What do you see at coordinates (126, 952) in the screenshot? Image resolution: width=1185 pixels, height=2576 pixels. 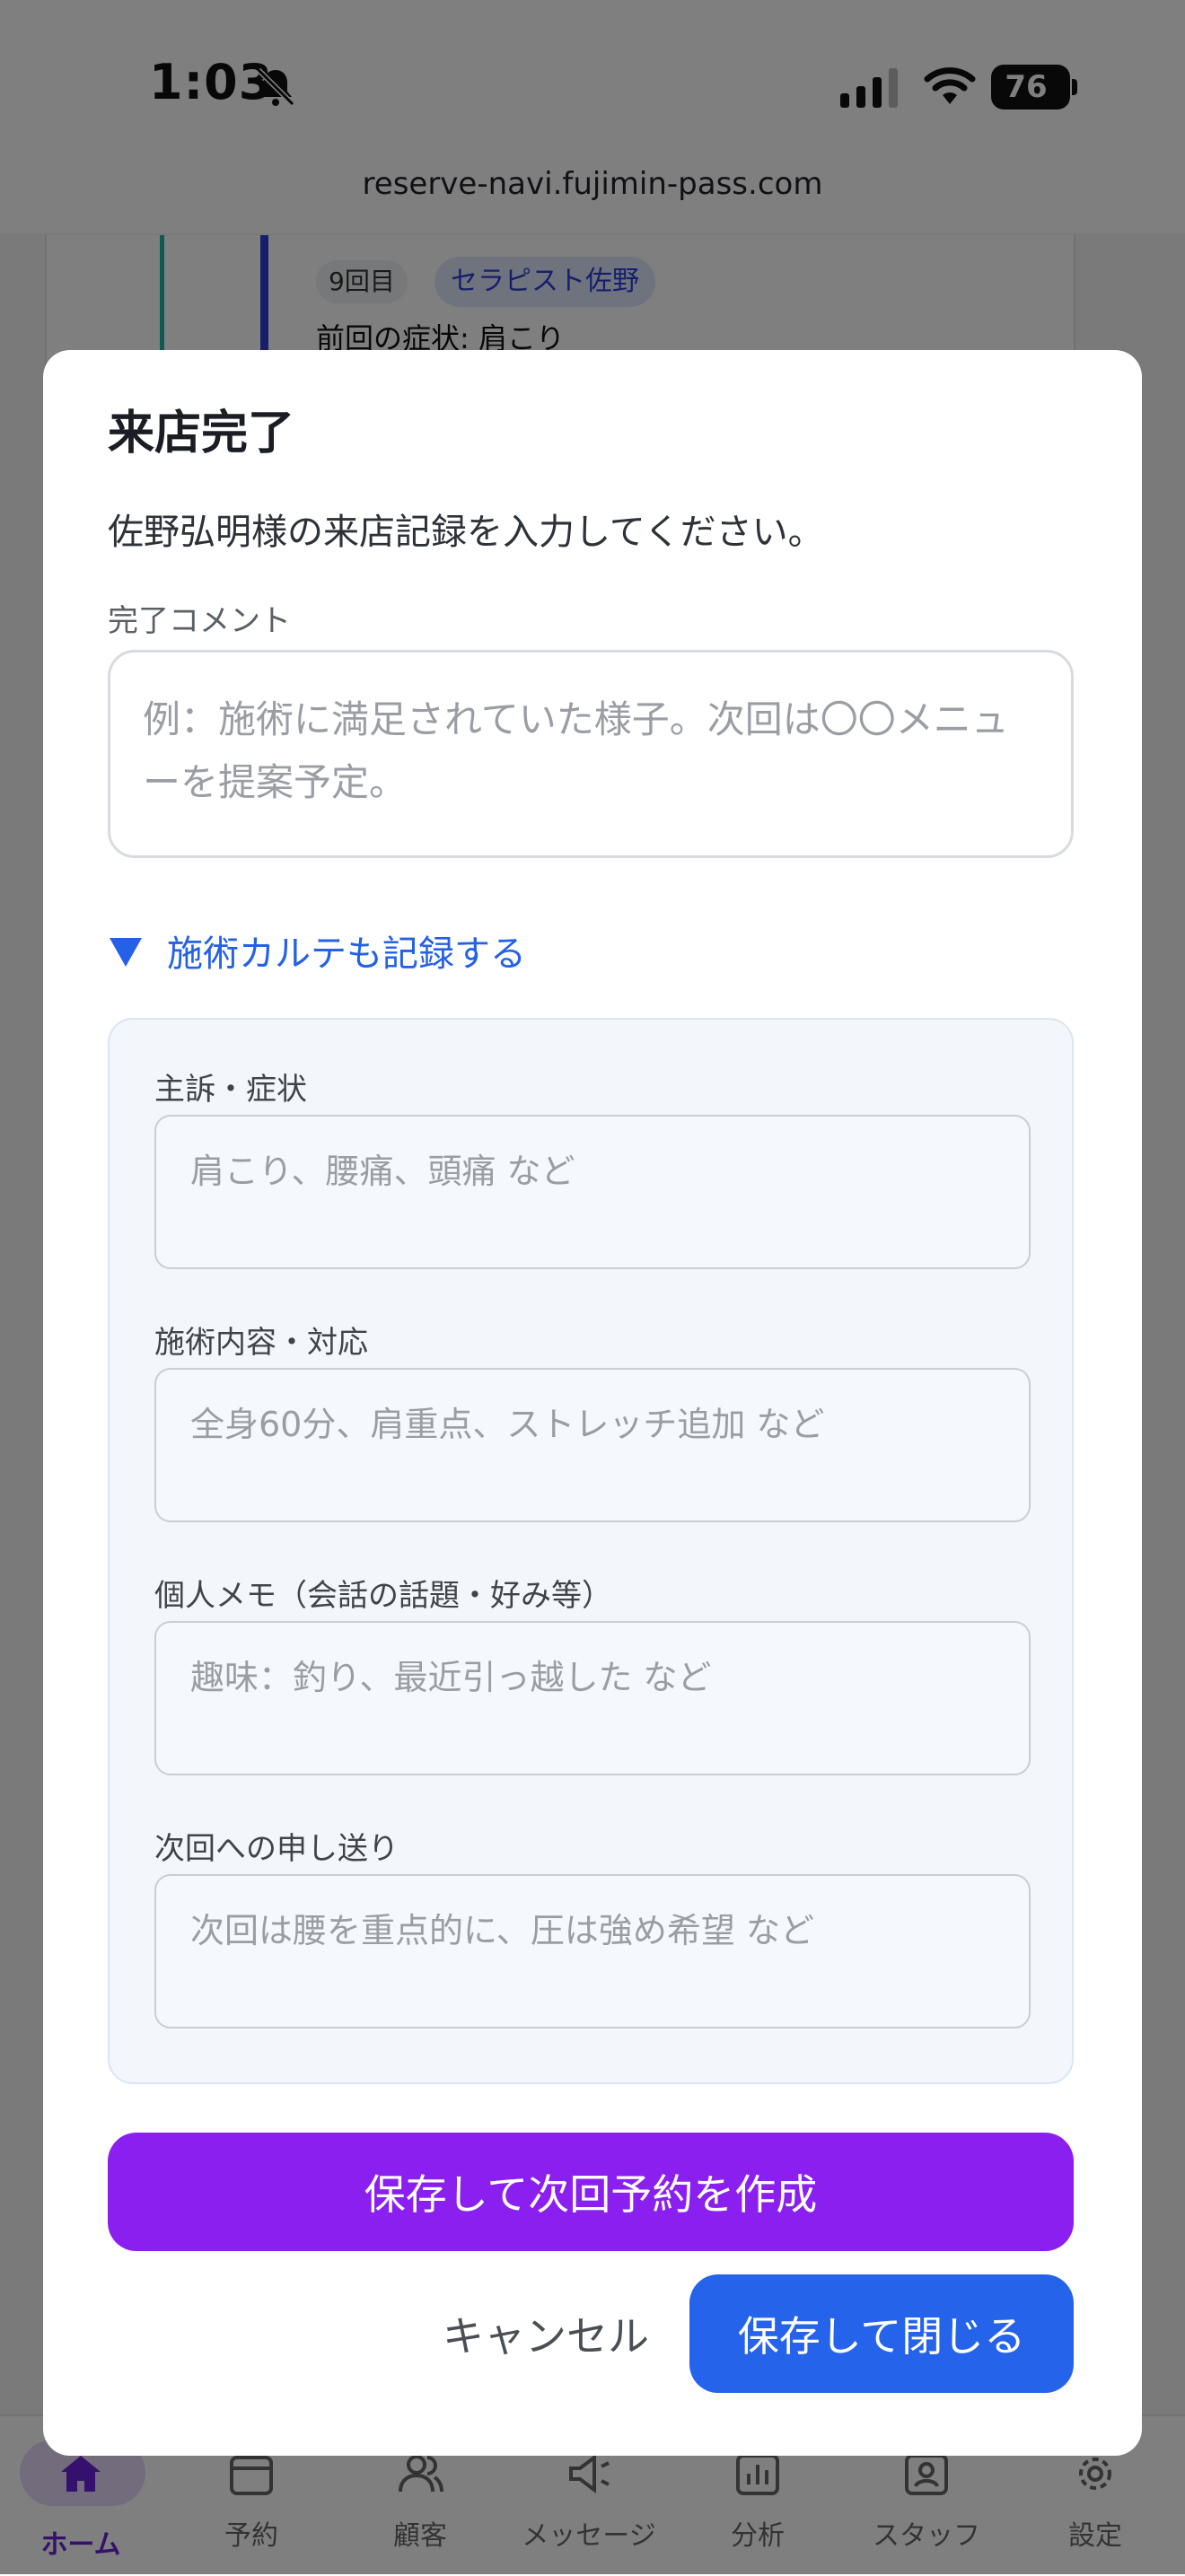 I see `triangle-down-icon` at bounding box center [126, 952].